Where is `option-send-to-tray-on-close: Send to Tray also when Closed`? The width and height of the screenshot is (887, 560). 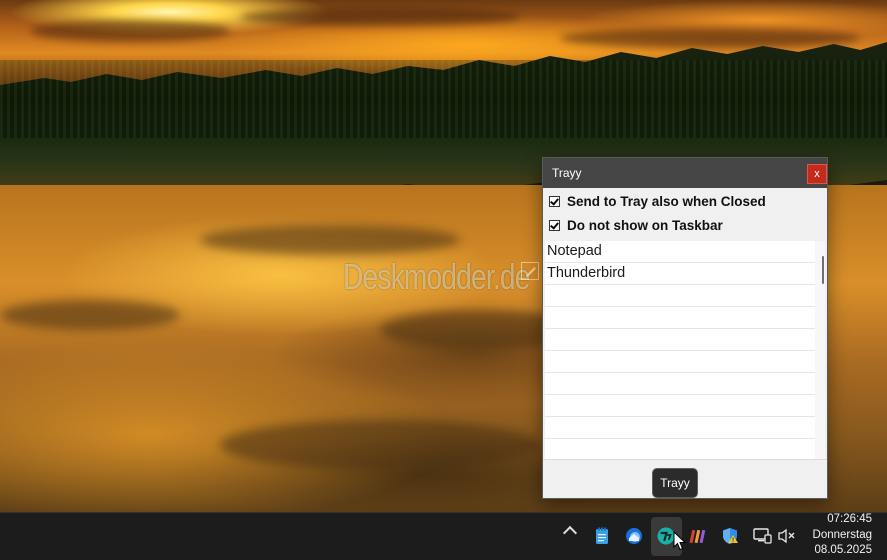
option-send-to-tray-on-close: Send to Tray also when Closed is located at coordinates (657, 201).